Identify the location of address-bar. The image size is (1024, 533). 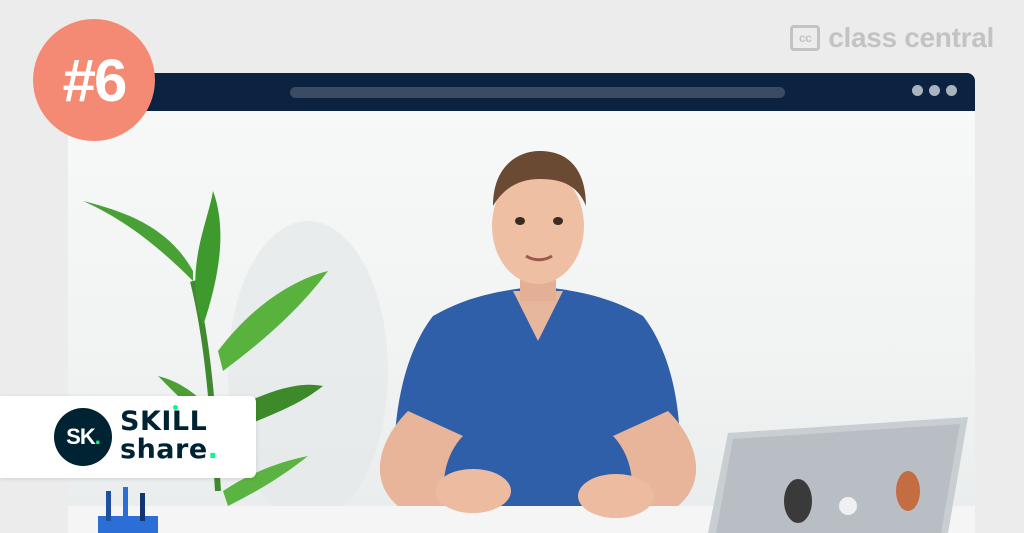
(537, 92).